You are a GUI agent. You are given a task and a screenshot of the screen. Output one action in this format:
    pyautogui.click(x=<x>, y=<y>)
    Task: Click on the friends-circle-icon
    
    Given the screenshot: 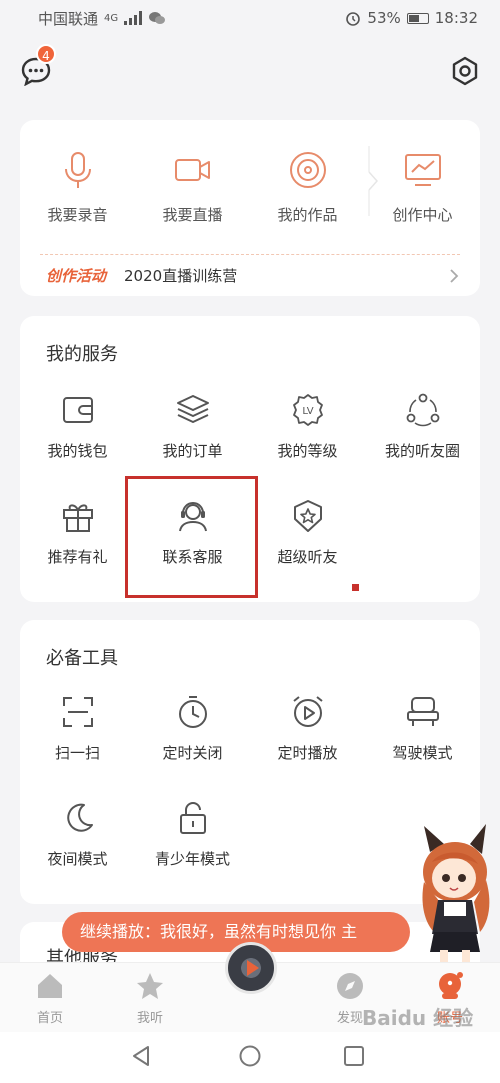 What is the action you would take?
    pyautogui.click(x=422, y=410)
    